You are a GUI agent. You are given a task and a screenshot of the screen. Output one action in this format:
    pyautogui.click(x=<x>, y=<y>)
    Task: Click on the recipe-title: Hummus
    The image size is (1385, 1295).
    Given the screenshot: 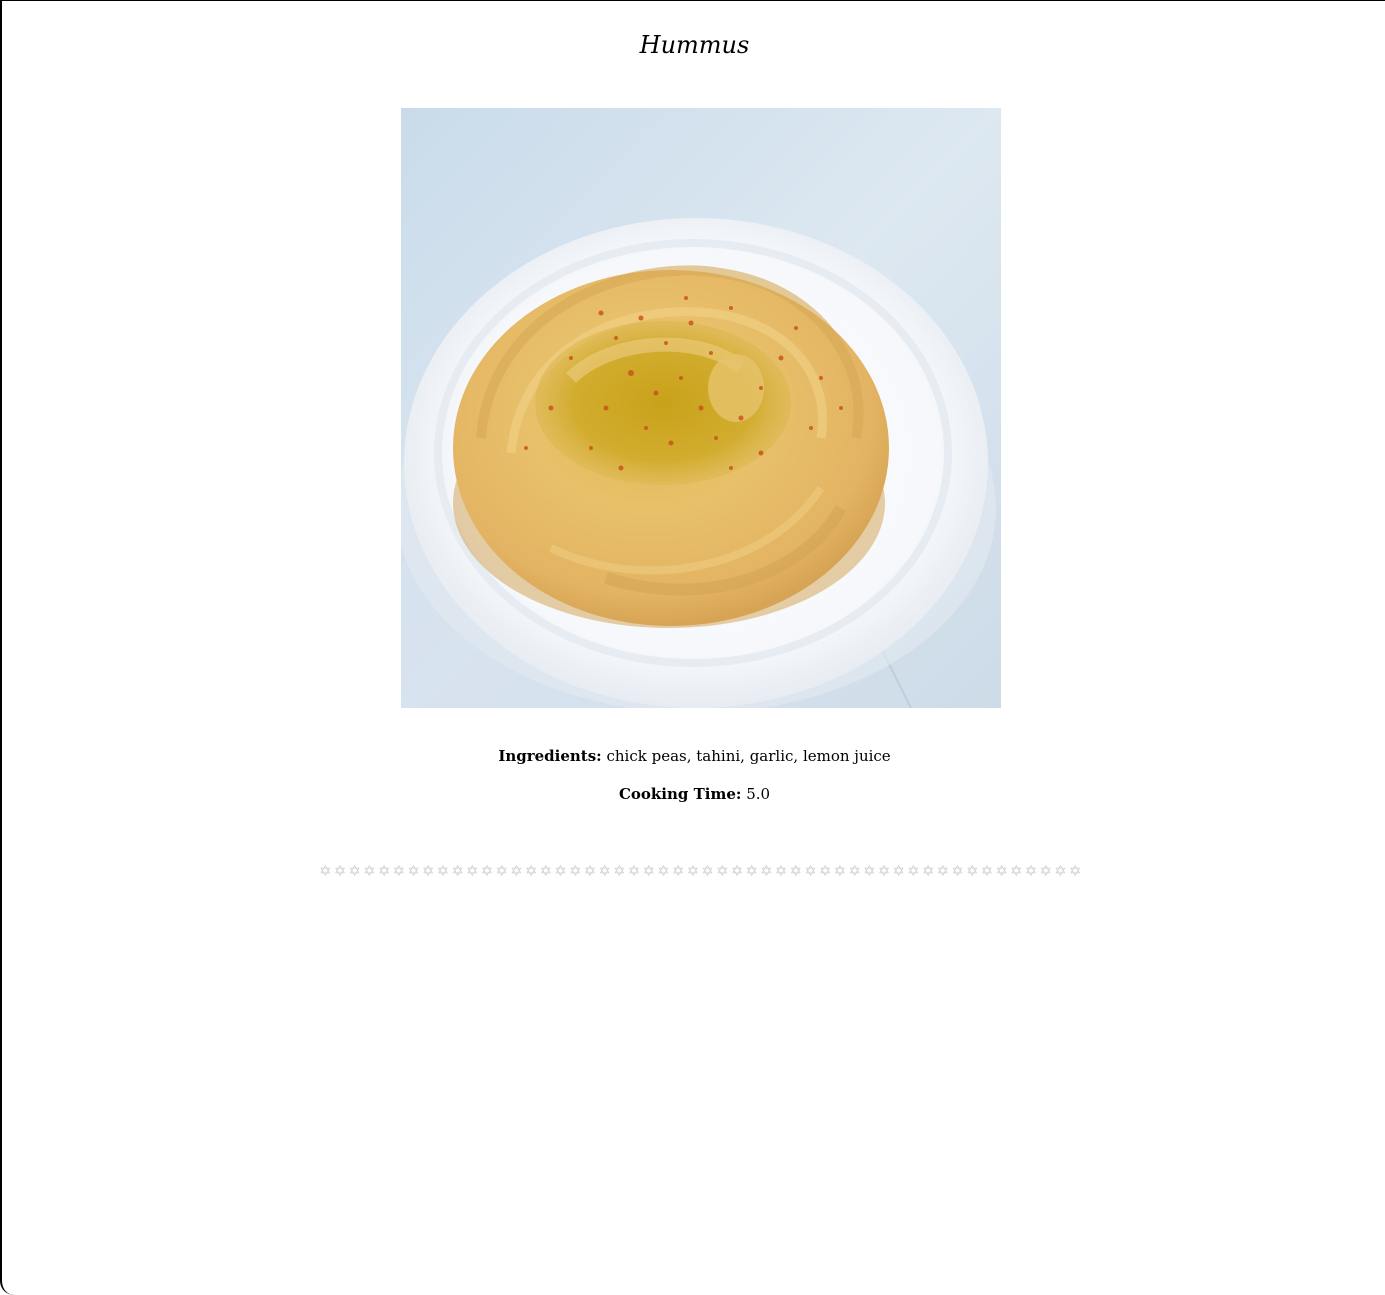 What is the action you would take?
    pyautogui.click(x=694, y=45)
    